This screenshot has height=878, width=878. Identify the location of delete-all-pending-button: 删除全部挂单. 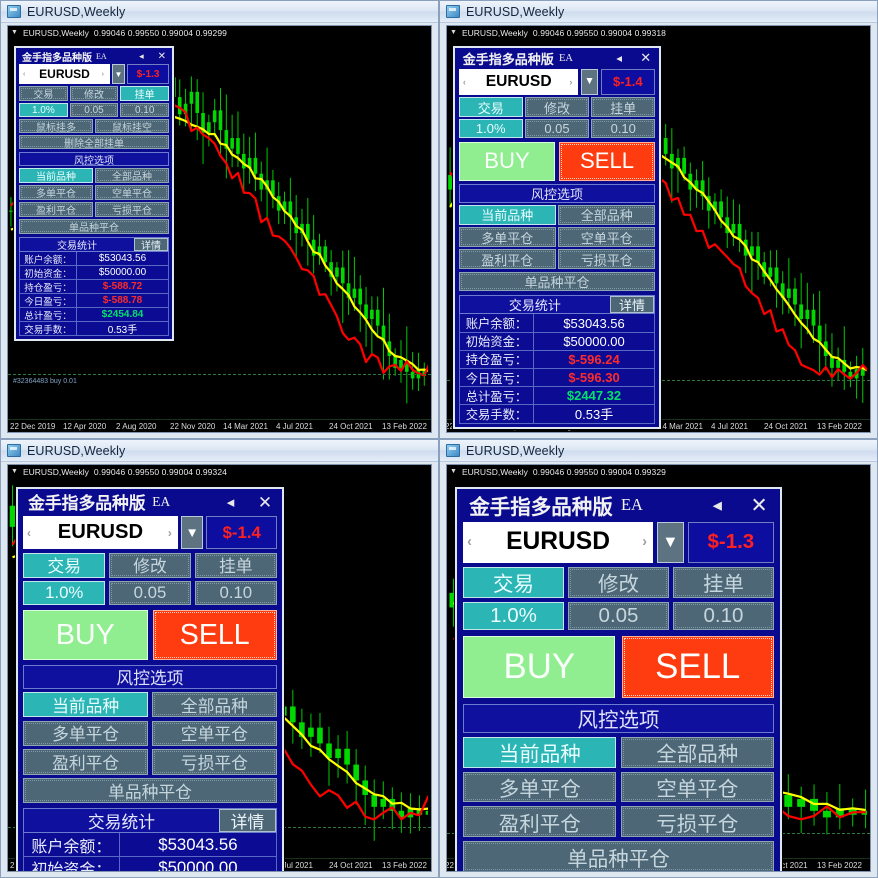
(94, 142).